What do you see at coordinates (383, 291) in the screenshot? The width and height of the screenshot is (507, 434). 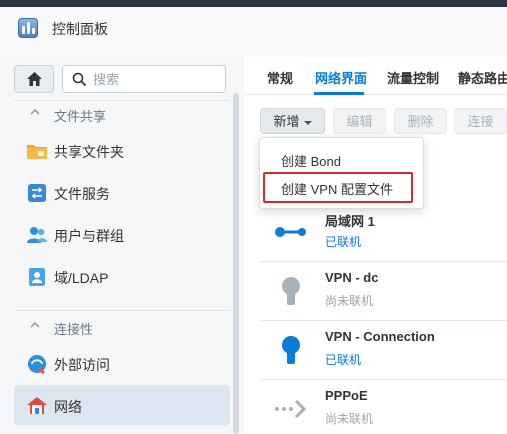 I see `interface-row-vpn-dc: VPN - dc 尚未联机` at bounding box center [383, 291].